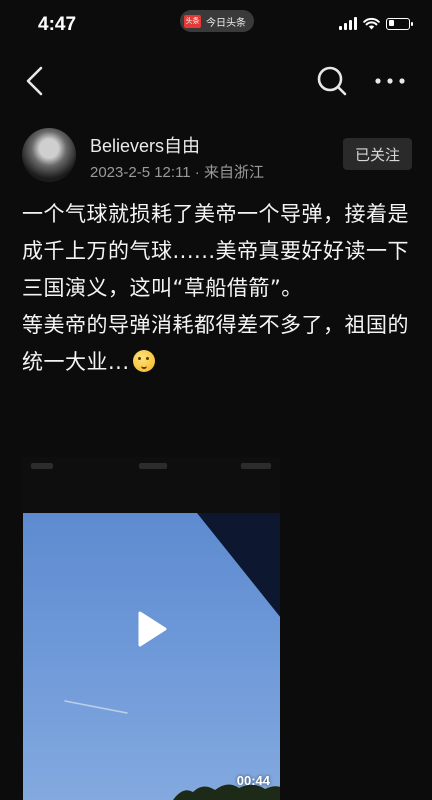 Image resolution: width=432 pixels, height=800 pixels. What do you see at coordinates (253, 780) in the screenshot?
I see `video-duration: 00:44` at bounding box center [253, 780].